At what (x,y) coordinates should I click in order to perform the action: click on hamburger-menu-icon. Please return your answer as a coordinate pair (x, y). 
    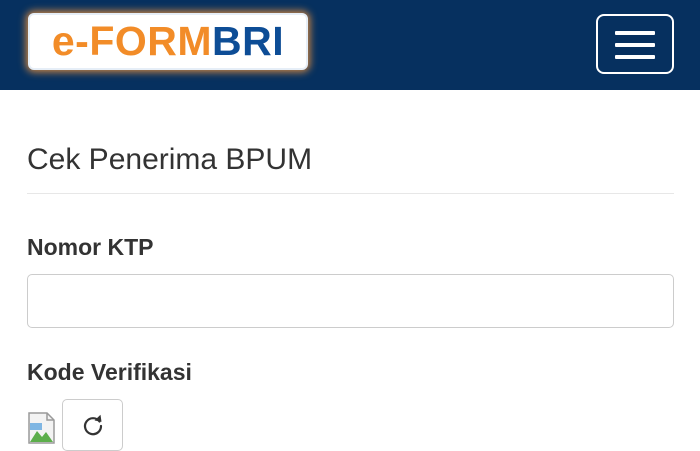
    Looking at the image, I should click on (635, 33).